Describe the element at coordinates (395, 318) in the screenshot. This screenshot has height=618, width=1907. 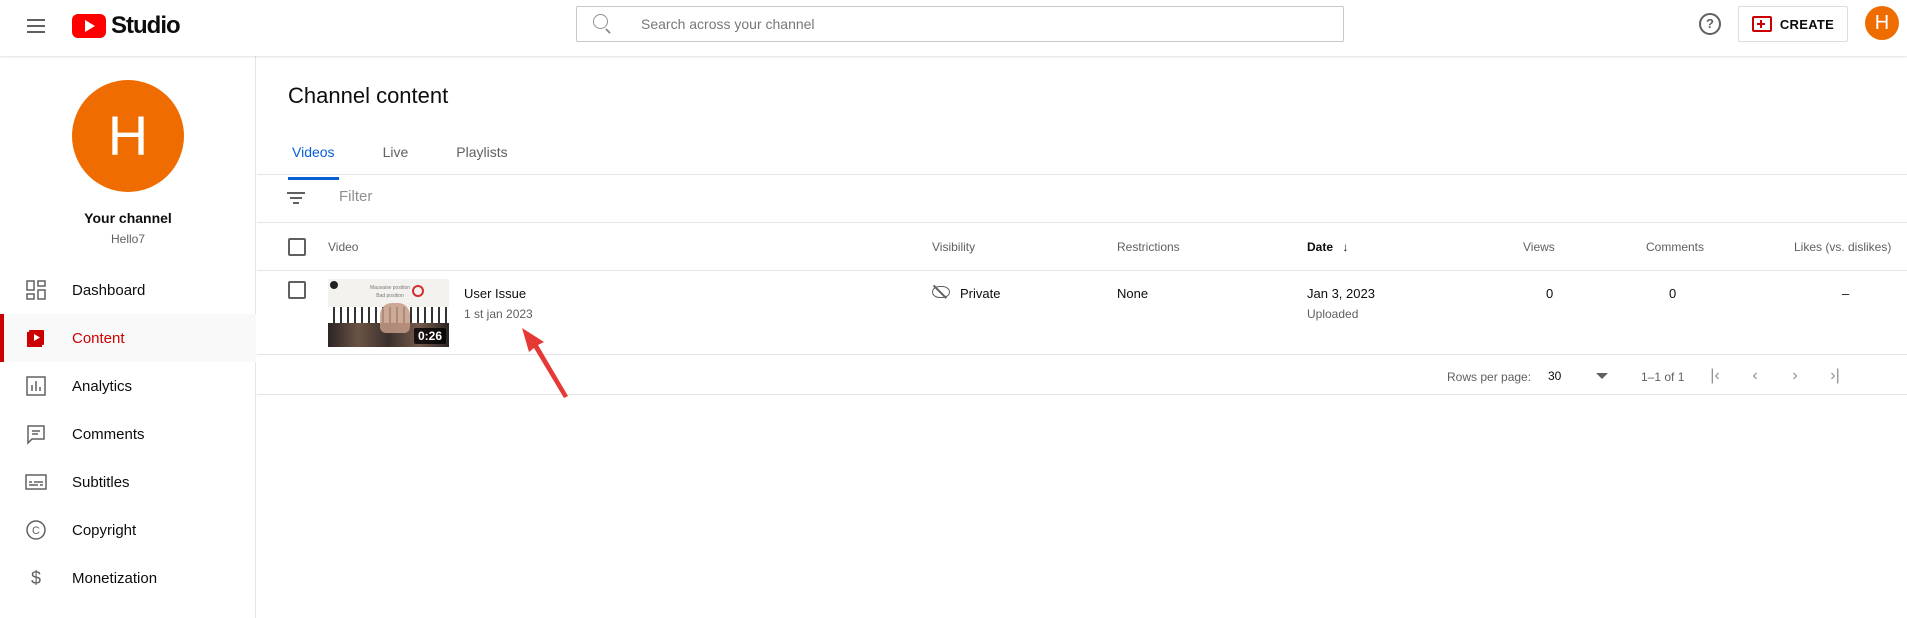
I see `hand-image` at that location.